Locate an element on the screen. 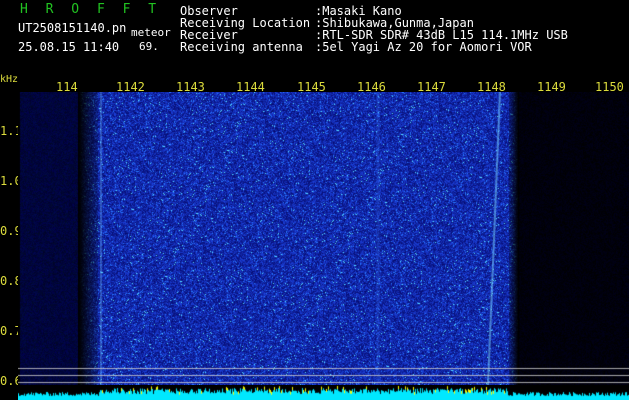  meteor-tag: meteor is located at coordinates (151, 32).